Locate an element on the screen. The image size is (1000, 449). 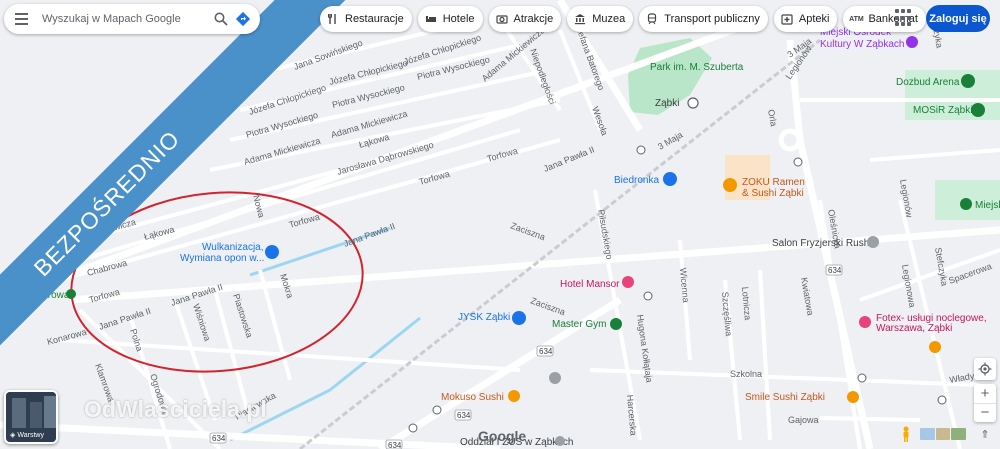
poi-salon: Salon Fryzjerski Rush is located at coordinates (820, 243).